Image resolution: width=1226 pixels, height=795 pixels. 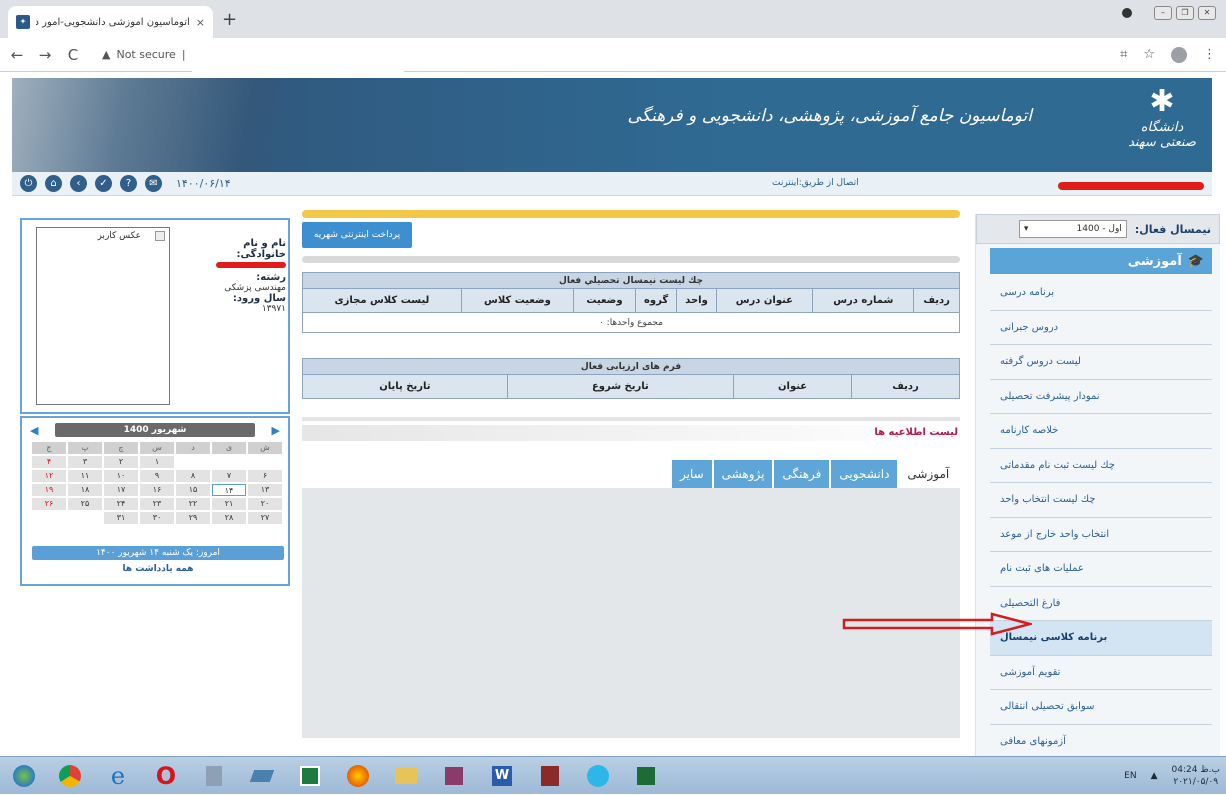 I want to click on sidebar-item: خلاصه کارنامه, so click(x=1101, y=431).